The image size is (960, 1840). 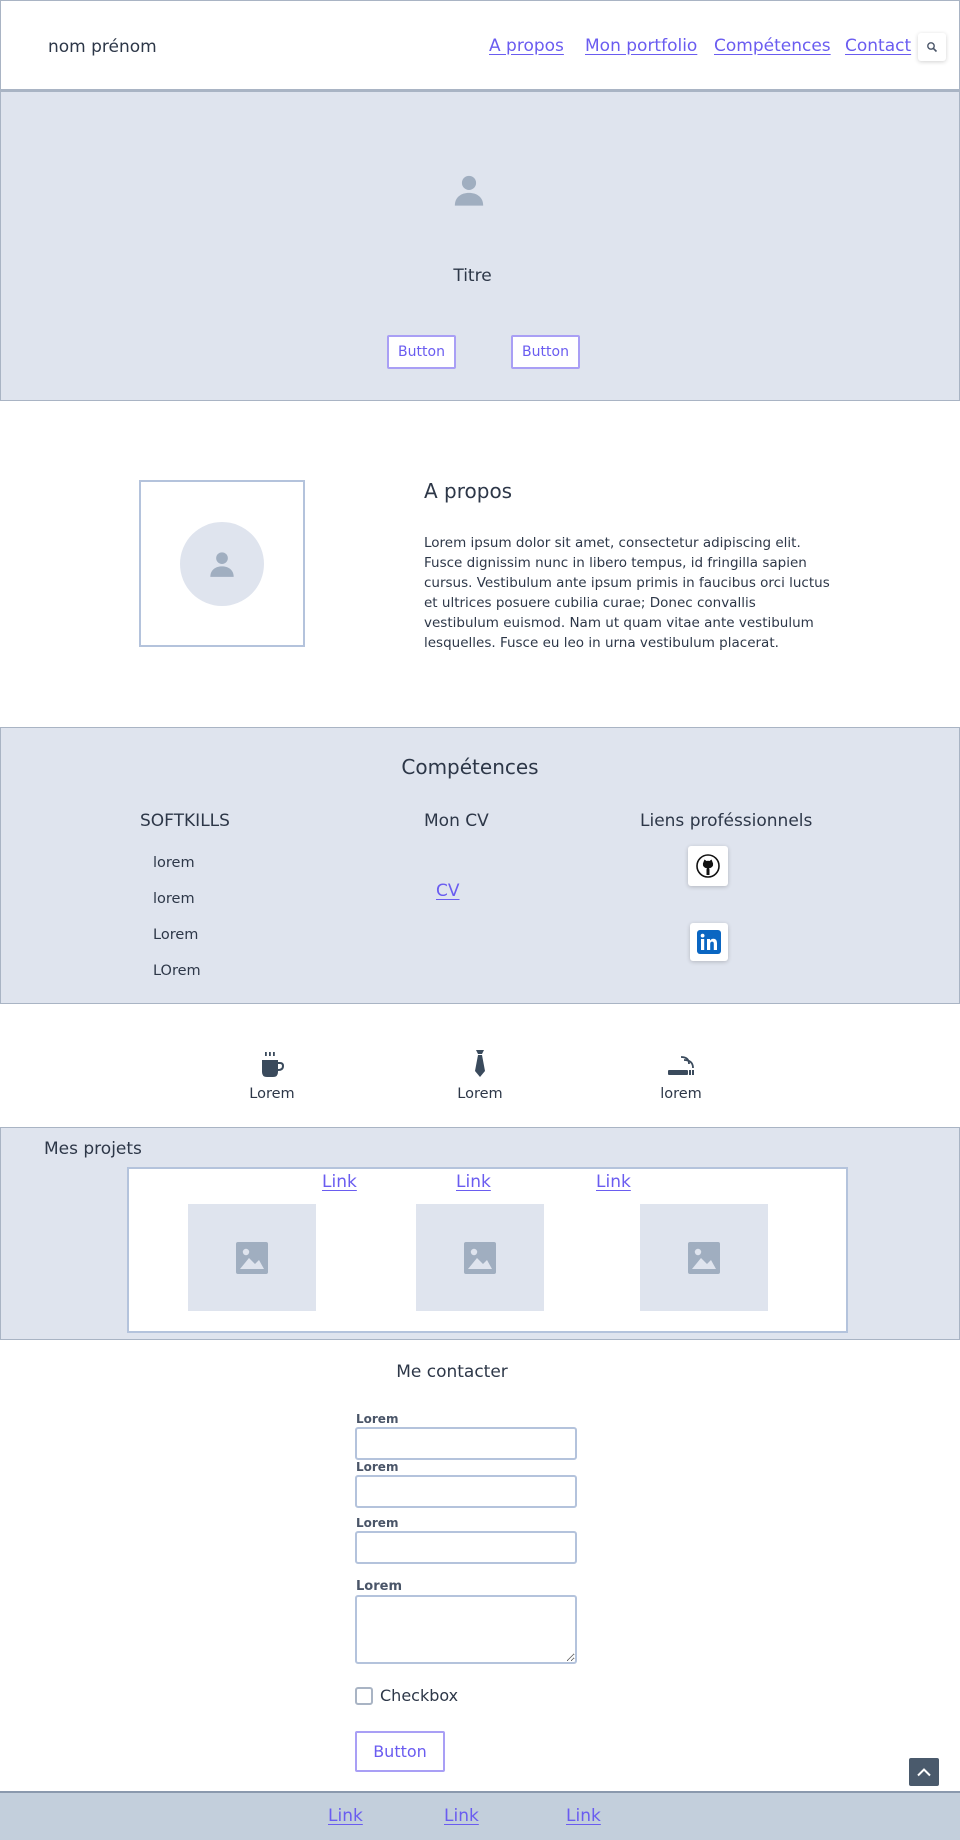 I want to click on nav-link-contact: Contact, so click(x=878, y=46).